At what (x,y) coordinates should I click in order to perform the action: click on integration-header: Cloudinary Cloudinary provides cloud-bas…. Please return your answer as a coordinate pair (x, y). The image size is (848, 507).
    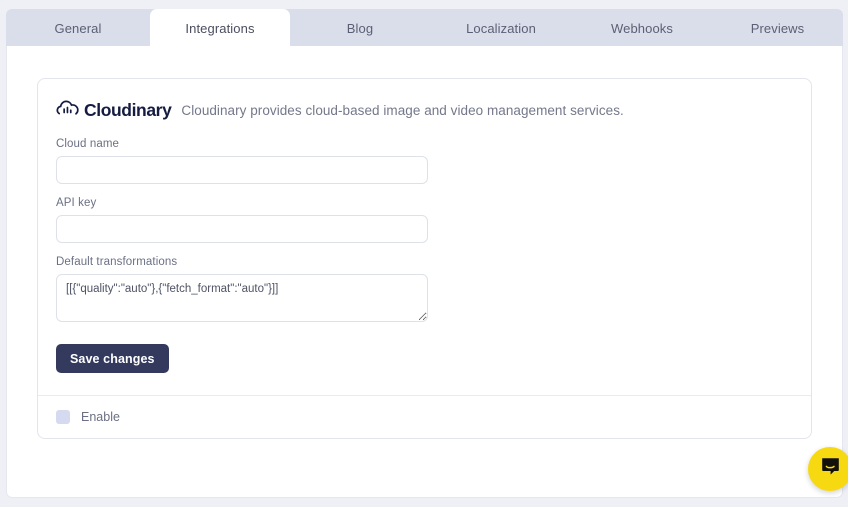
    Looking at the image, I should click on (424, 110).